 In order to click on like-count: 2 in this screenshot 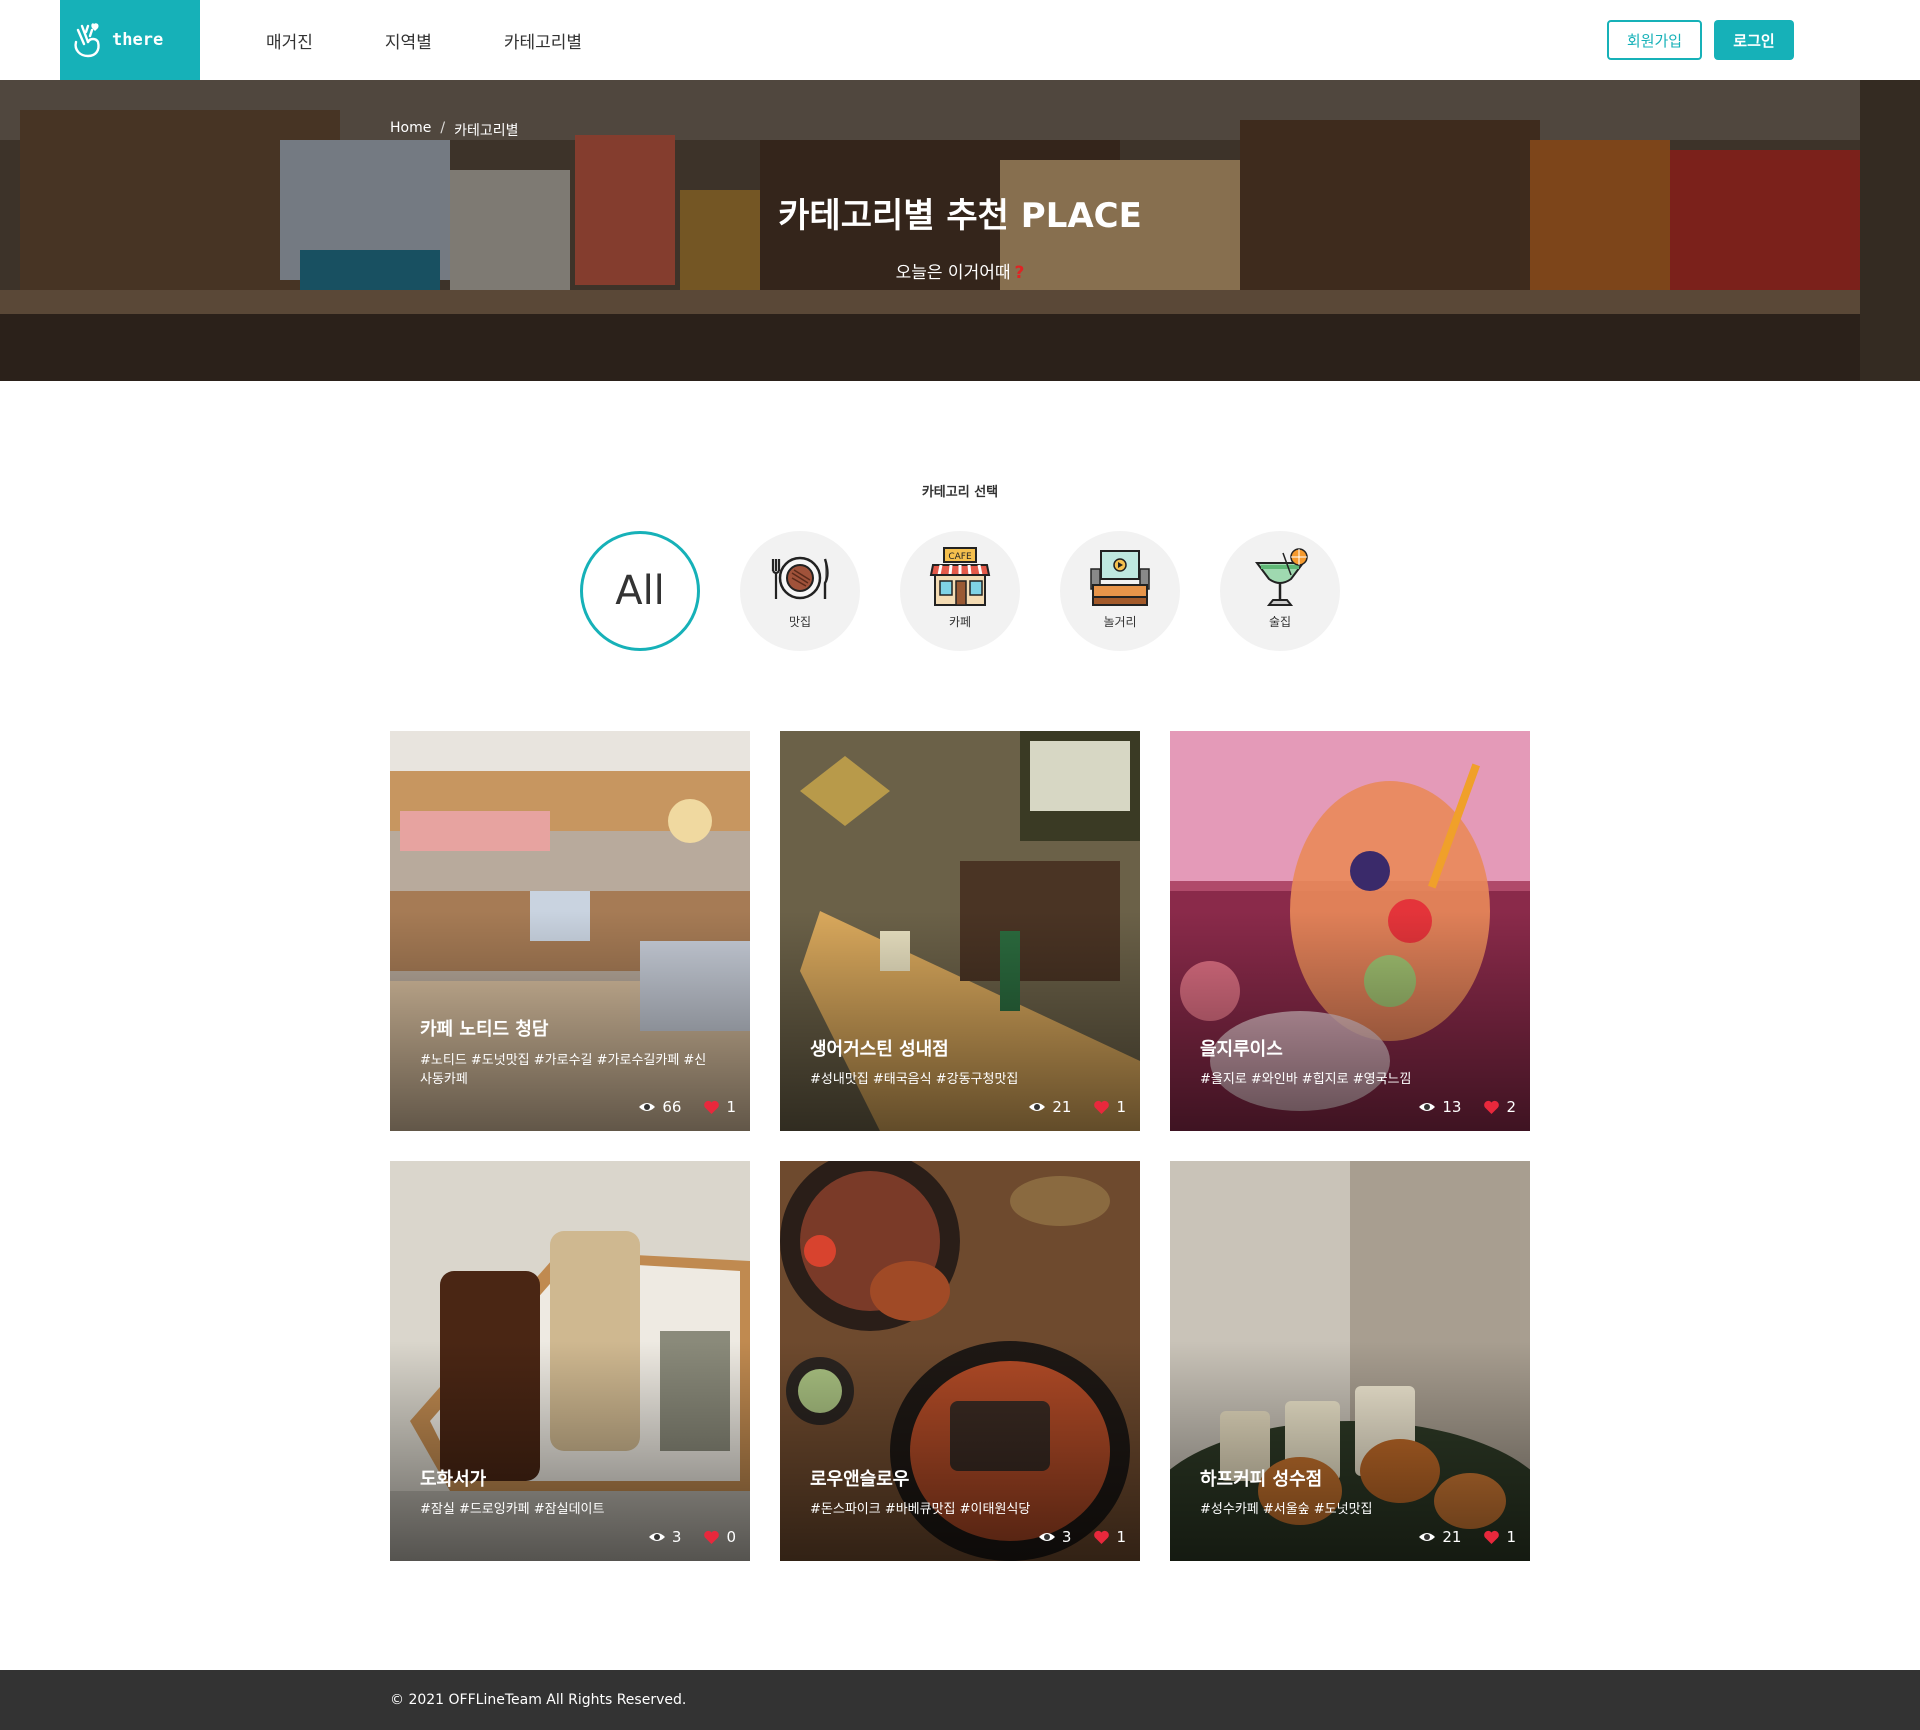, I will do `click(1511, 1107)`.